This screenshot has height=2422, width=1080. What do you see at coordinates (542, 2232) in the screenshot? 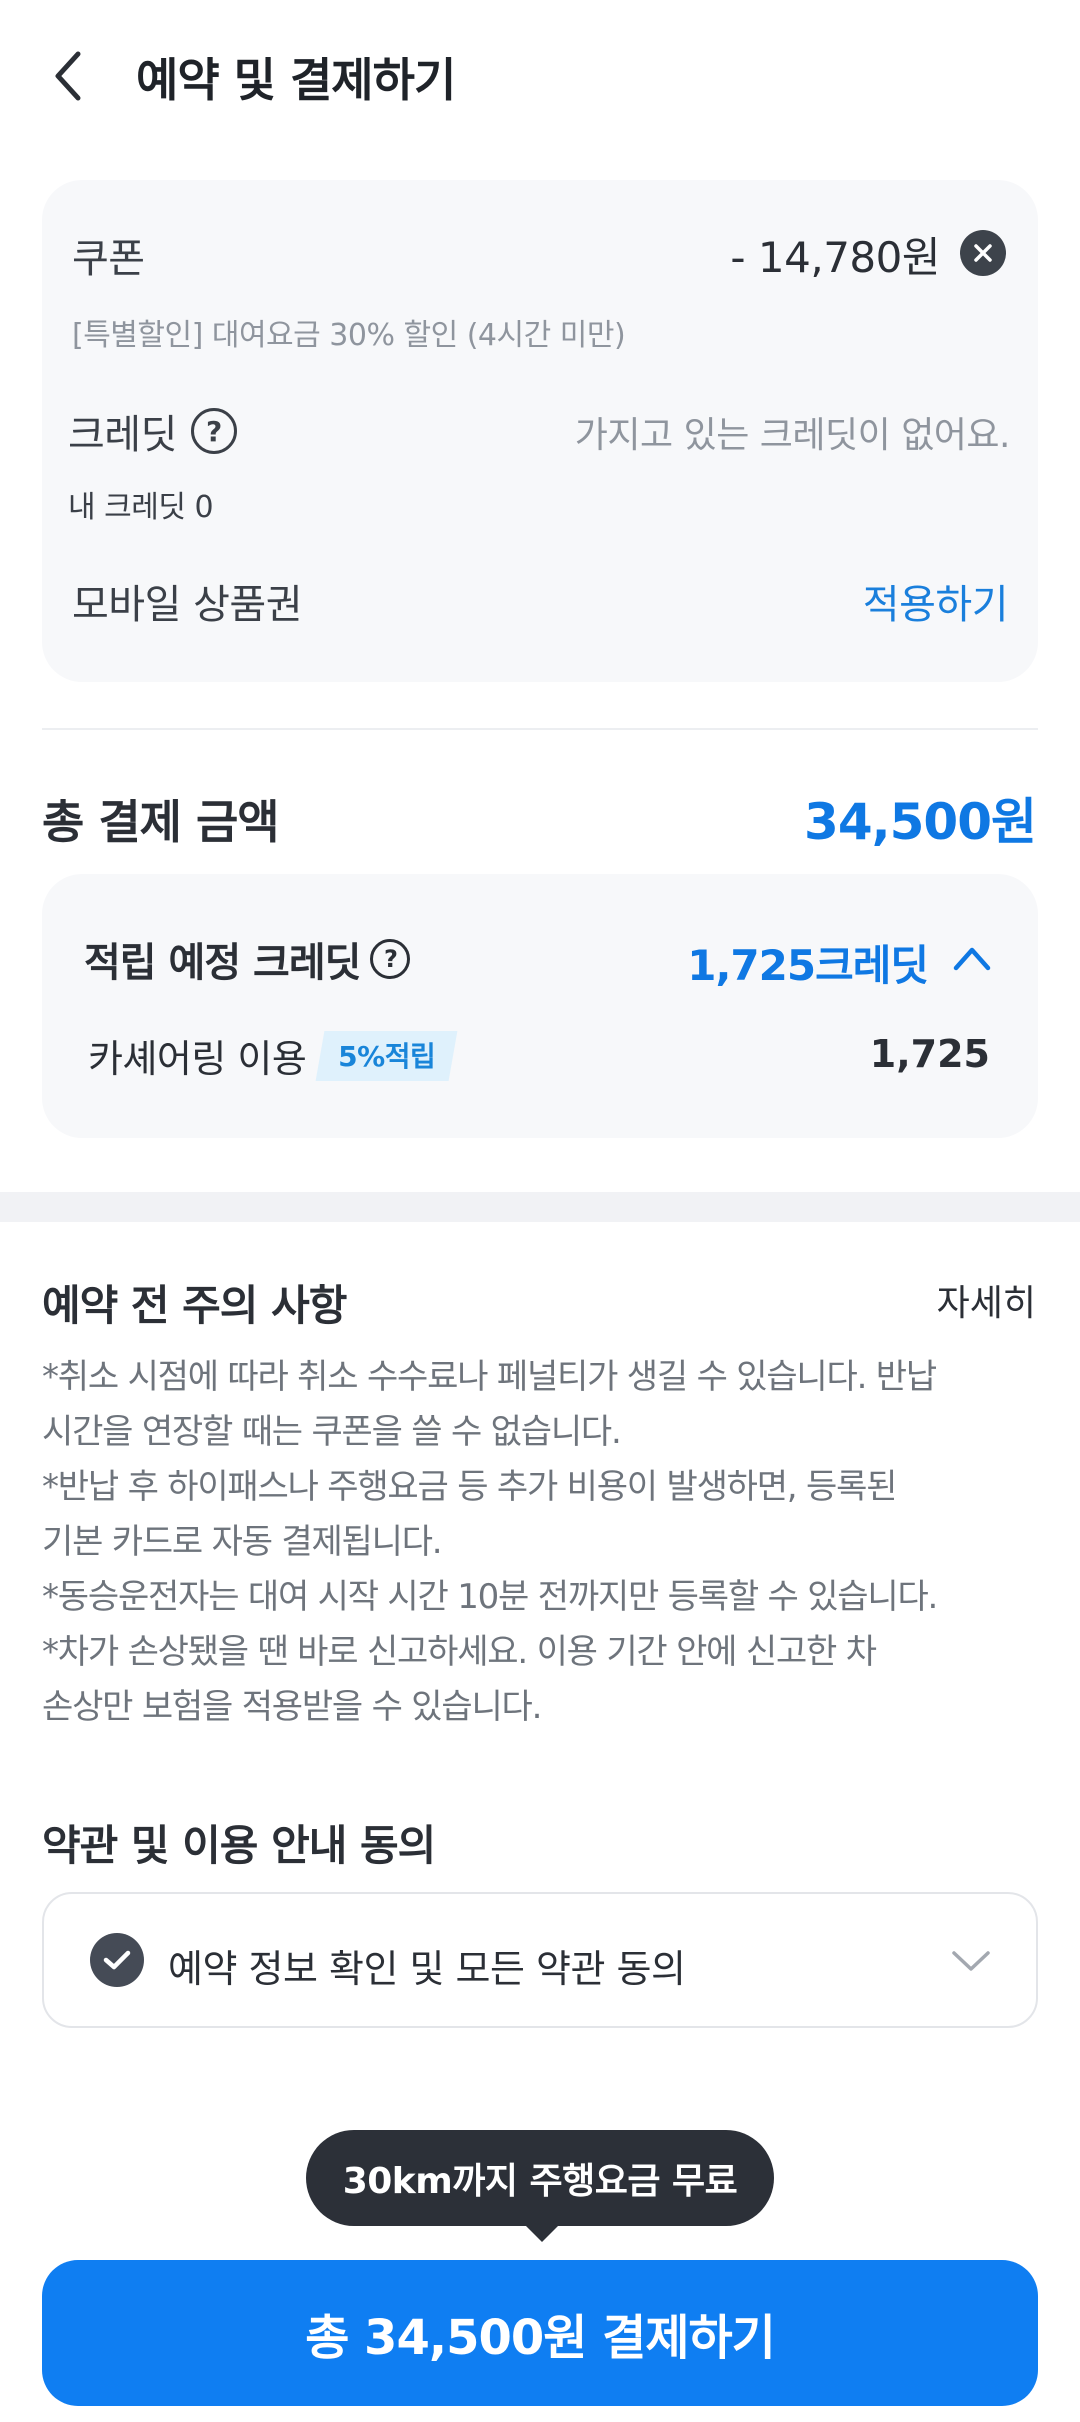
I see `tooltip-tail` at bounding box center [542, 2232].